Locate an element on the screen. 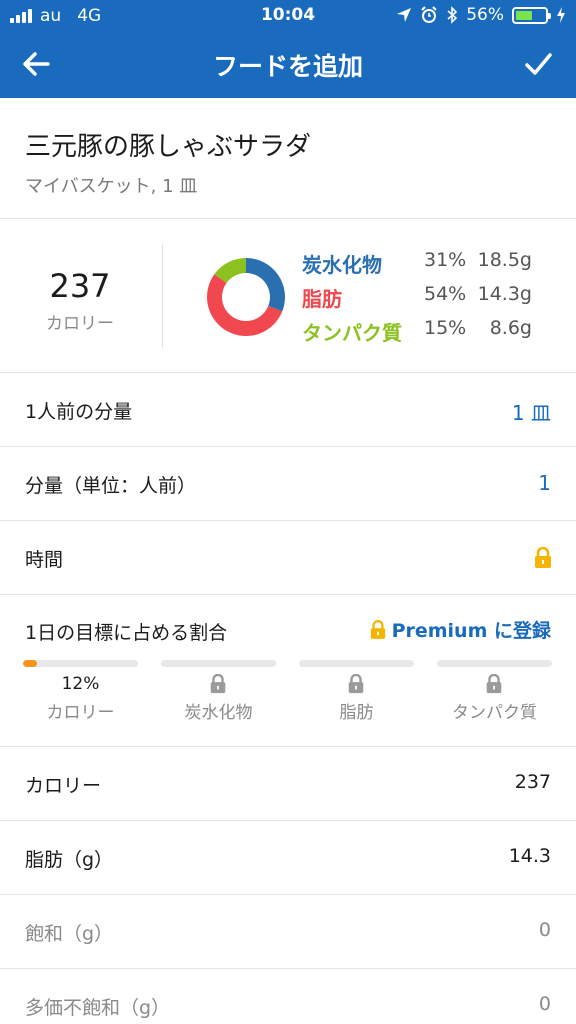 The image size is (576, 1024). charging-icon is located at coordinates (561, 15).